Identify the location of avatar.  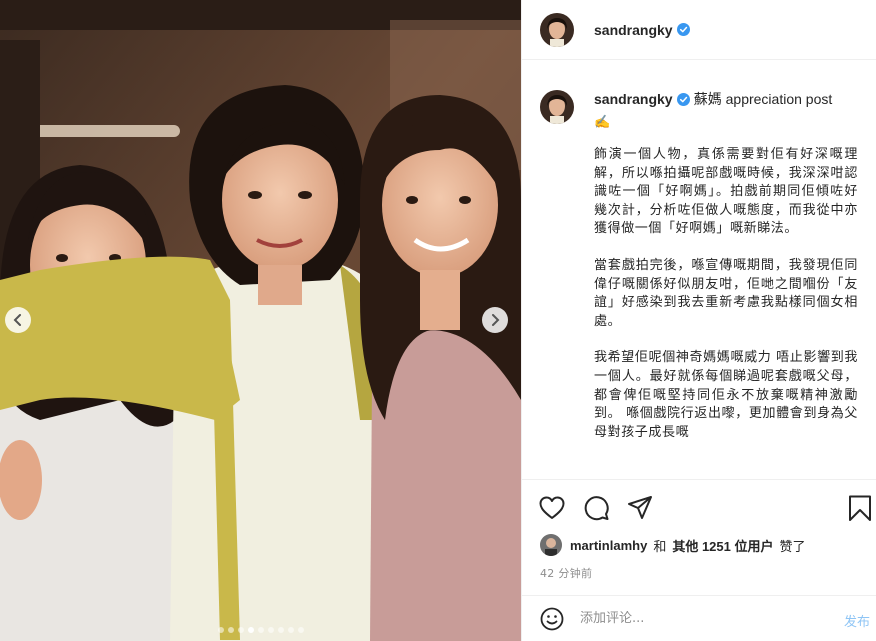
(557, 29).